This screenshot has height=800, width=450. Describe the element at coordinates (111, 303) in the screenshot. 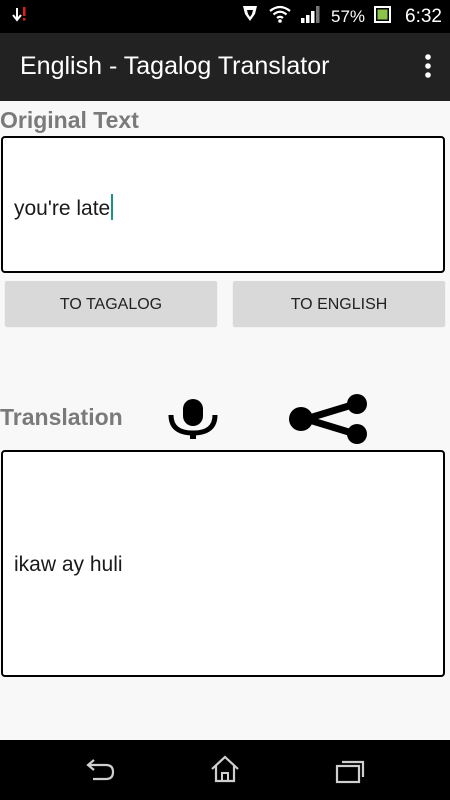

I see `to-tagalog-button: TO TAGALOG` at that location.